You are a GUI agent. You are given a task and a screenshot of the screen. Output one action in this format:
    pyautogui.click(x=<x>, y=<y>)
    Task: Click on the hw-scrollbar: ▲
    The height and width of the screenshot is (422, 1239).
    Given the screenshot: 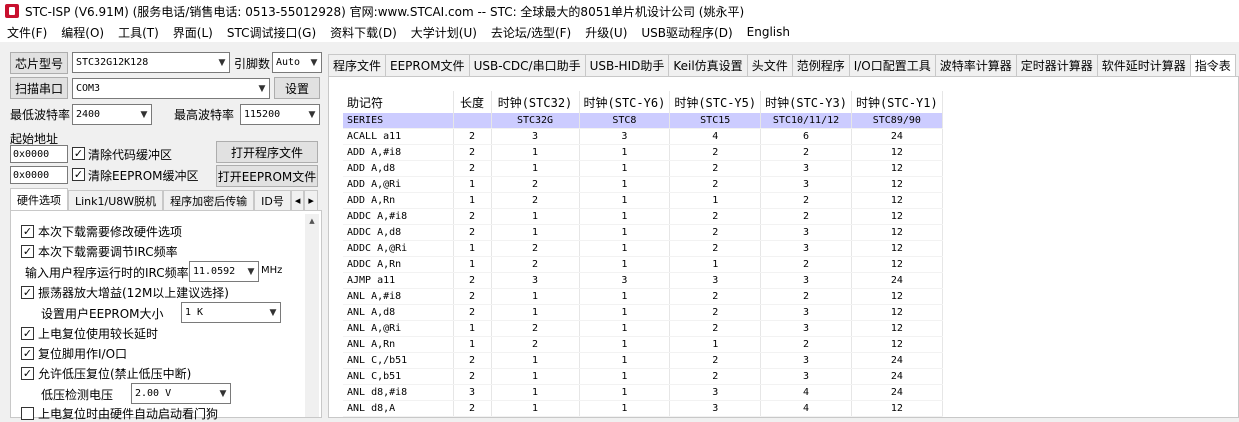 What is the action you would take?
    pyautogui.click(x=312, y=315)
    